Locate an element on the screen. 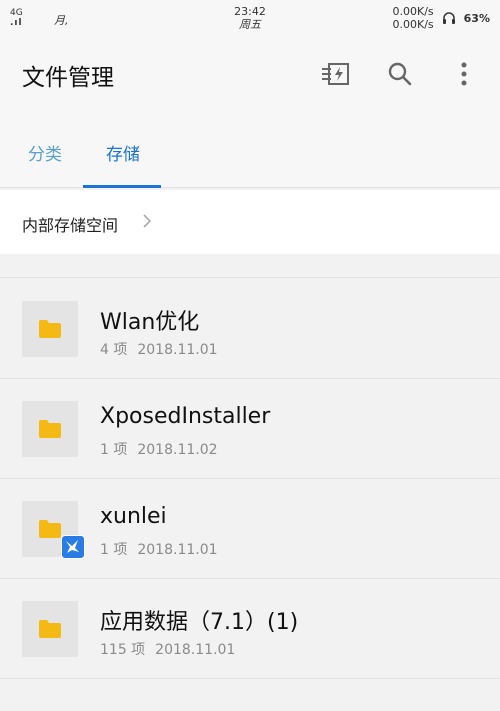  file-meta: 4 项 2018.11.01 is located at coordinates (159, 349).